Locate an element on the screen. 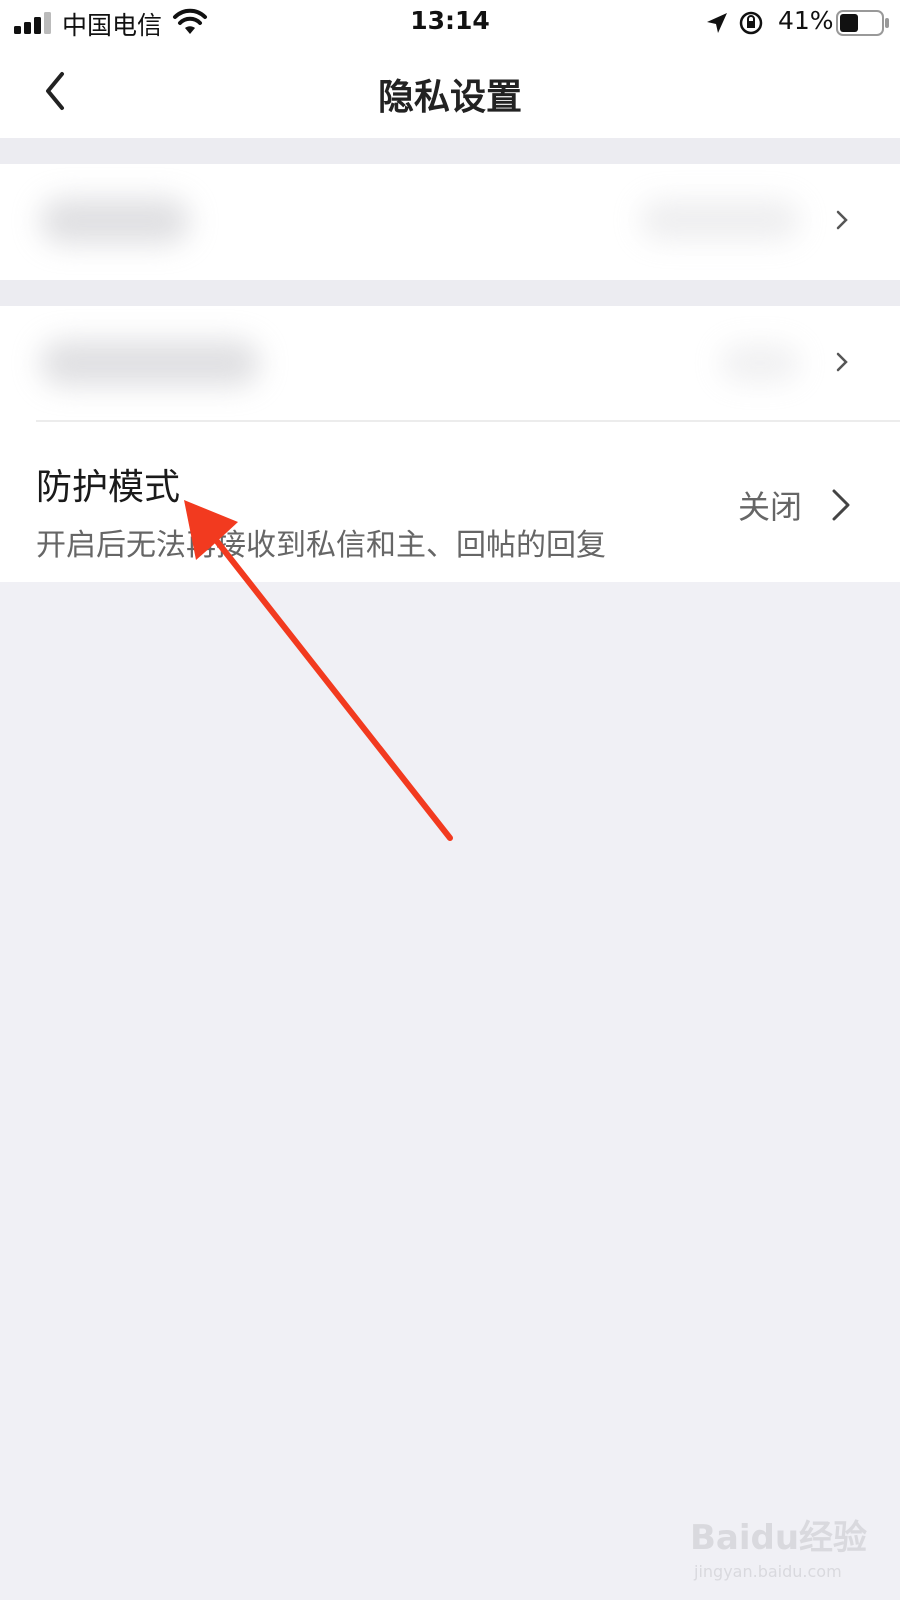 The width and height of the screenshot is (900, 1600). watermark-text: Baidu经验 is located at coordinates (779, 1538).